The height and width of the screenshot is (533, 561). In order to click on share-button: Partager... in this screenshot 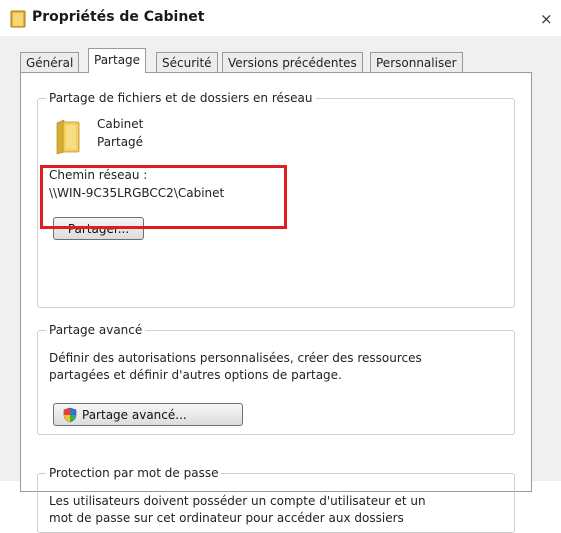, I will do `click(98, 228)`.